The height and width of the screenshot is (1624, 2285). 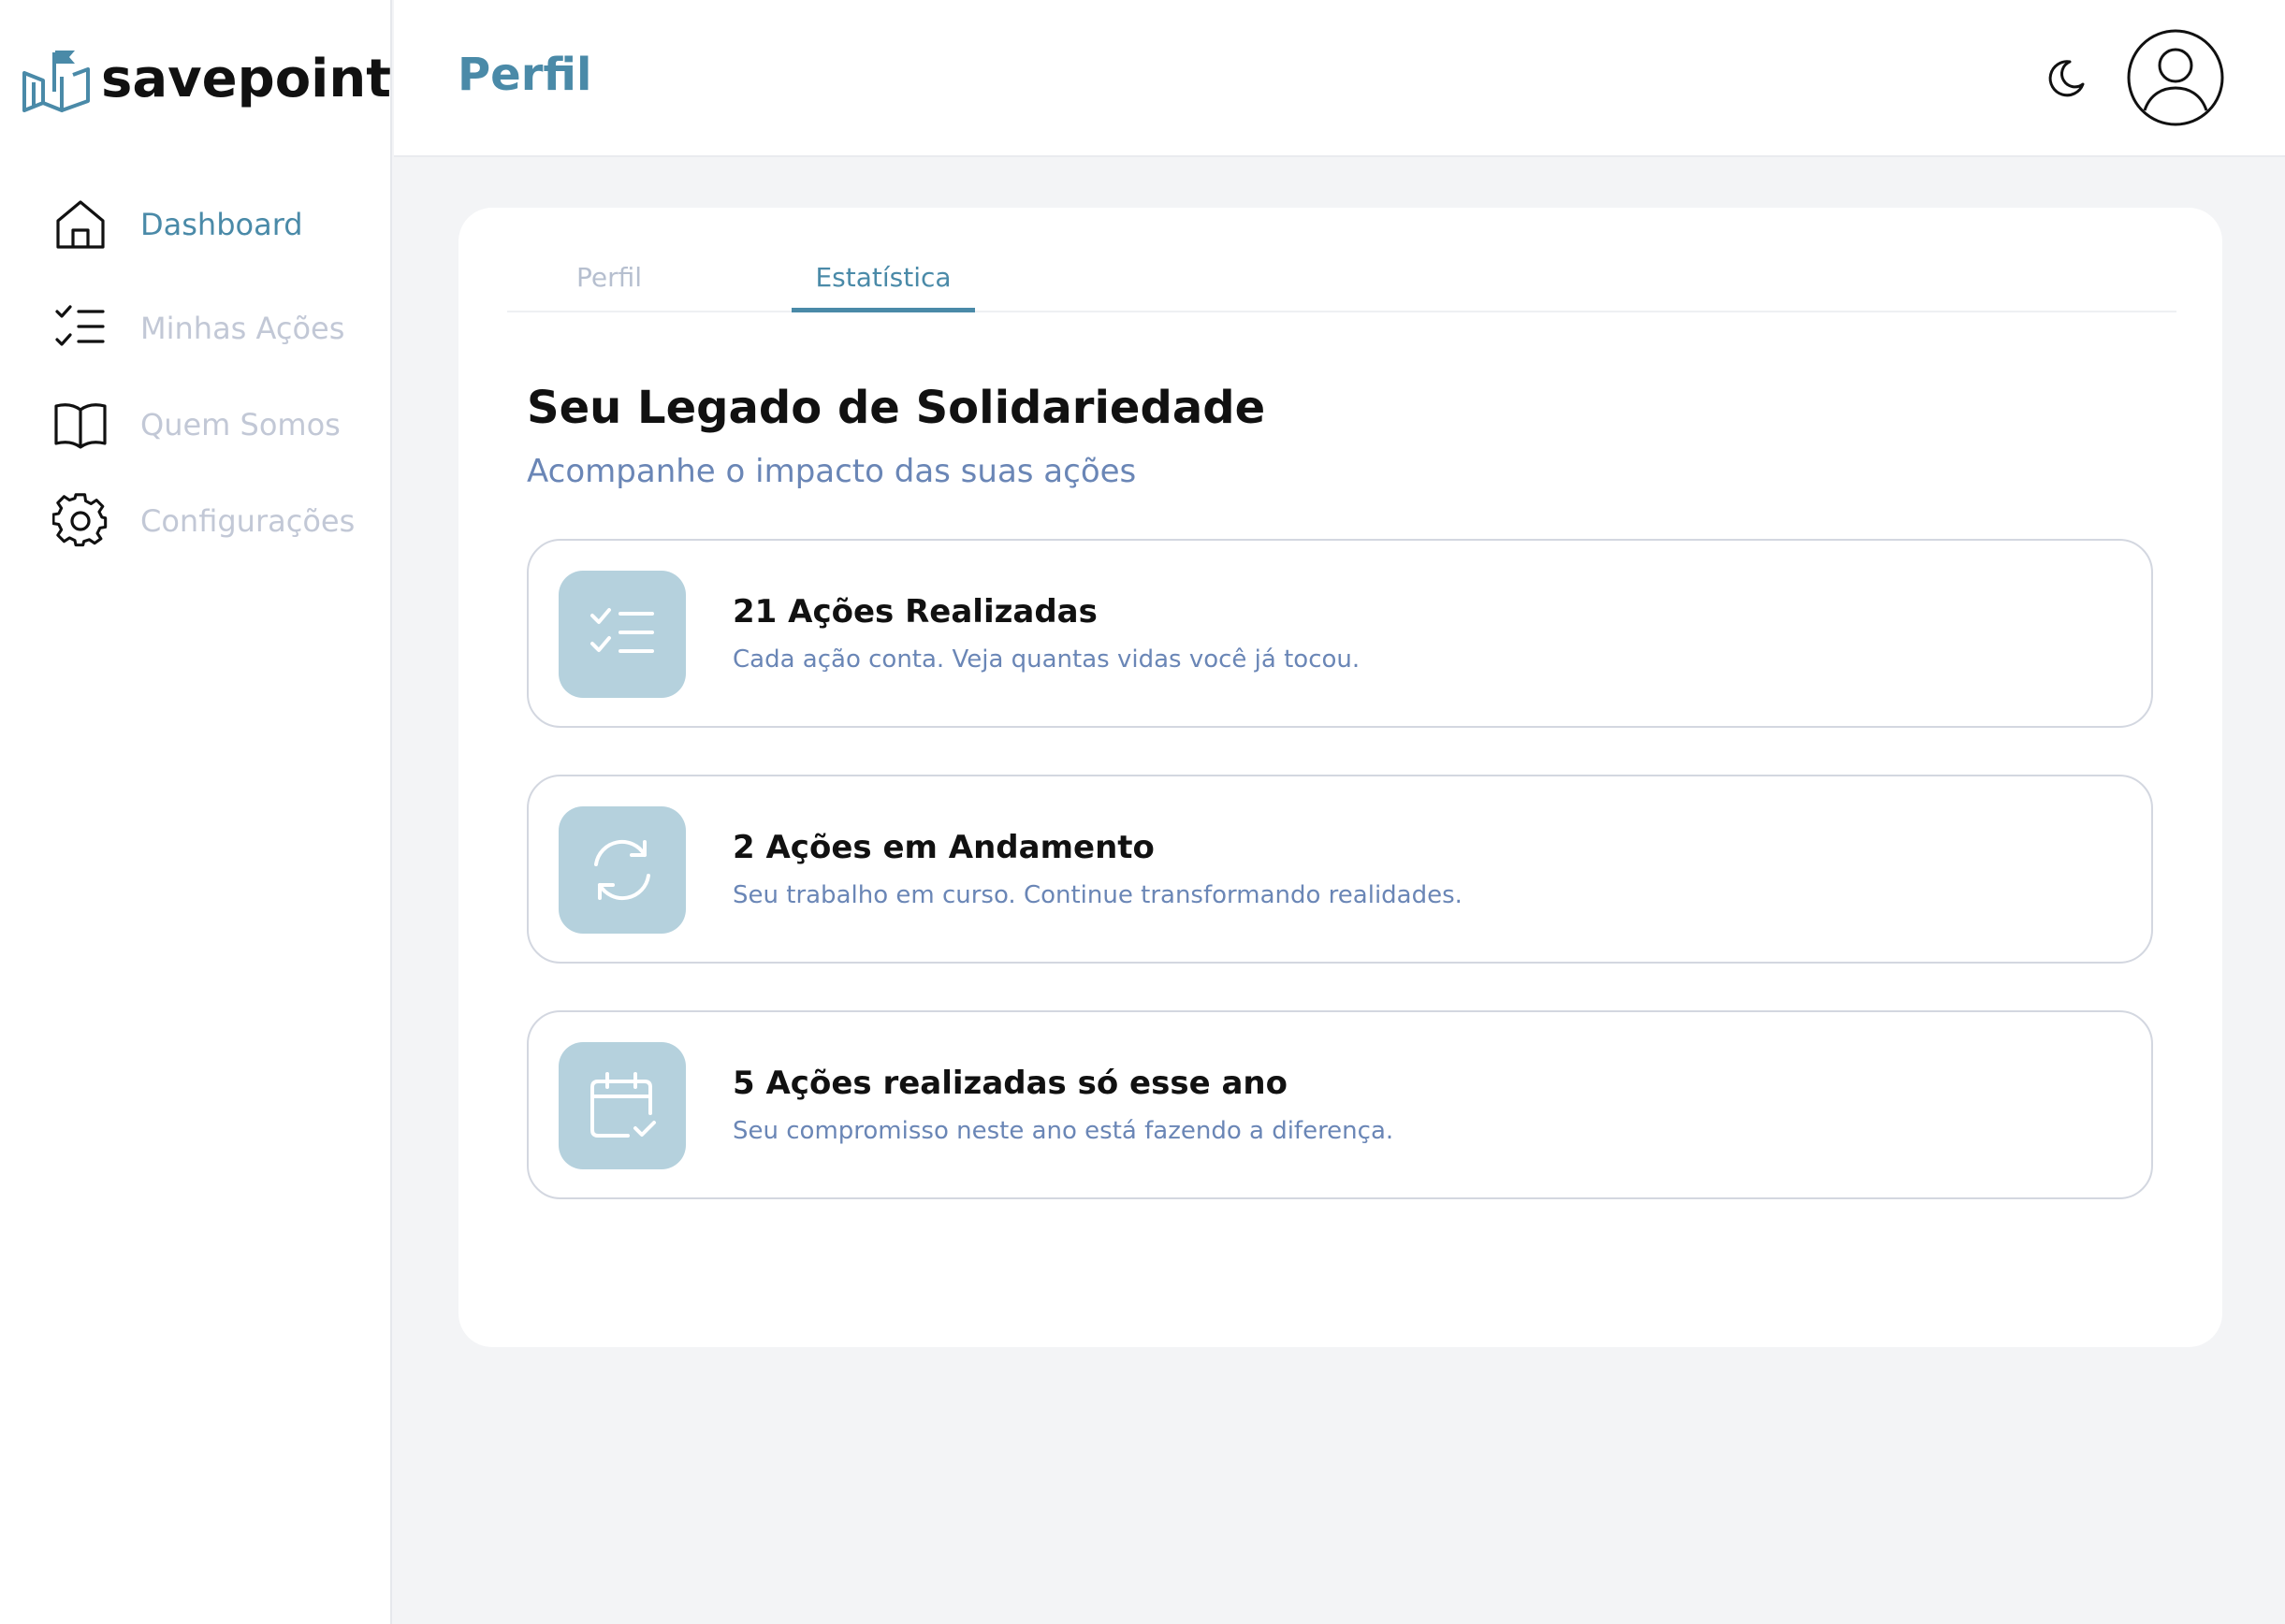 What do you see at coordinates (1010, 1083) in the screenshot?
I see `stat-title: 5 Ações realizadas só esse ano` at bounding box center [1010, 1083].